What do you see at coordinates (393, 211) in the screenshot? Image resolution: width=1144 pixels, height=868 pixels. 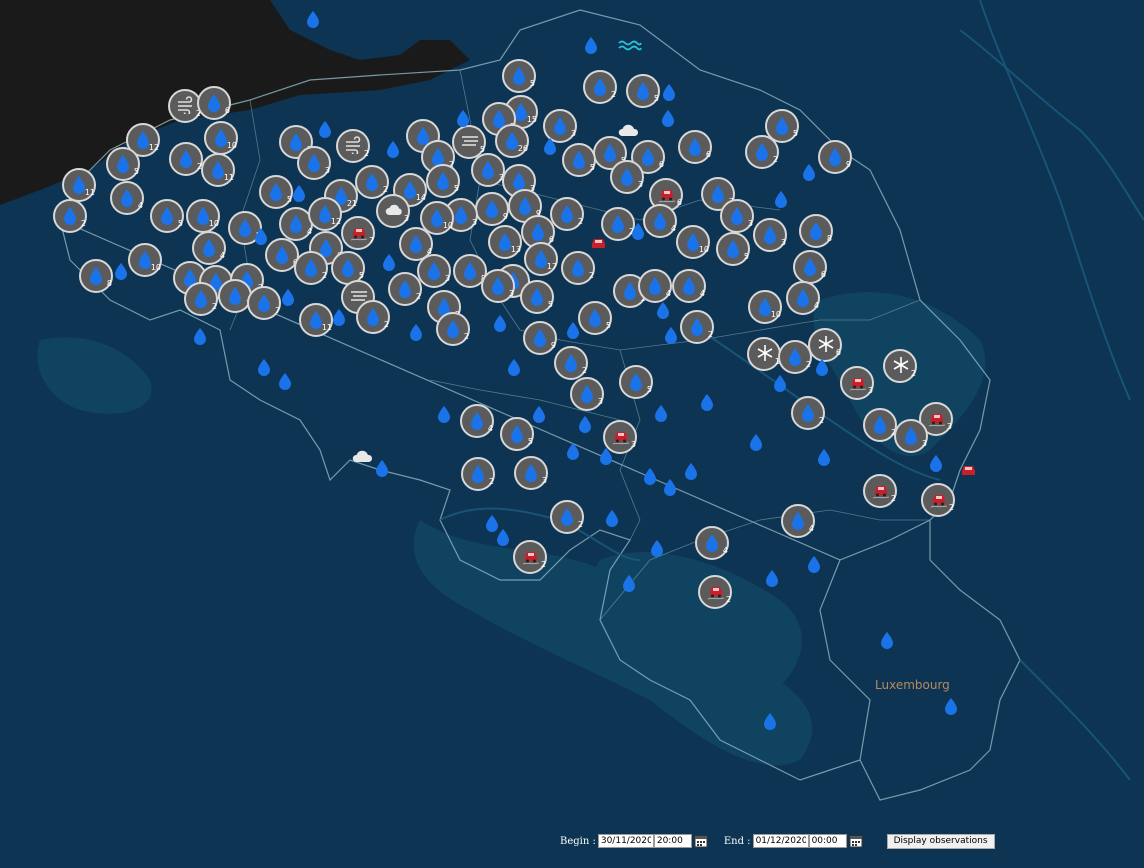 I see `observation-marker-cloud: 3` at bounding box center [393, 211].